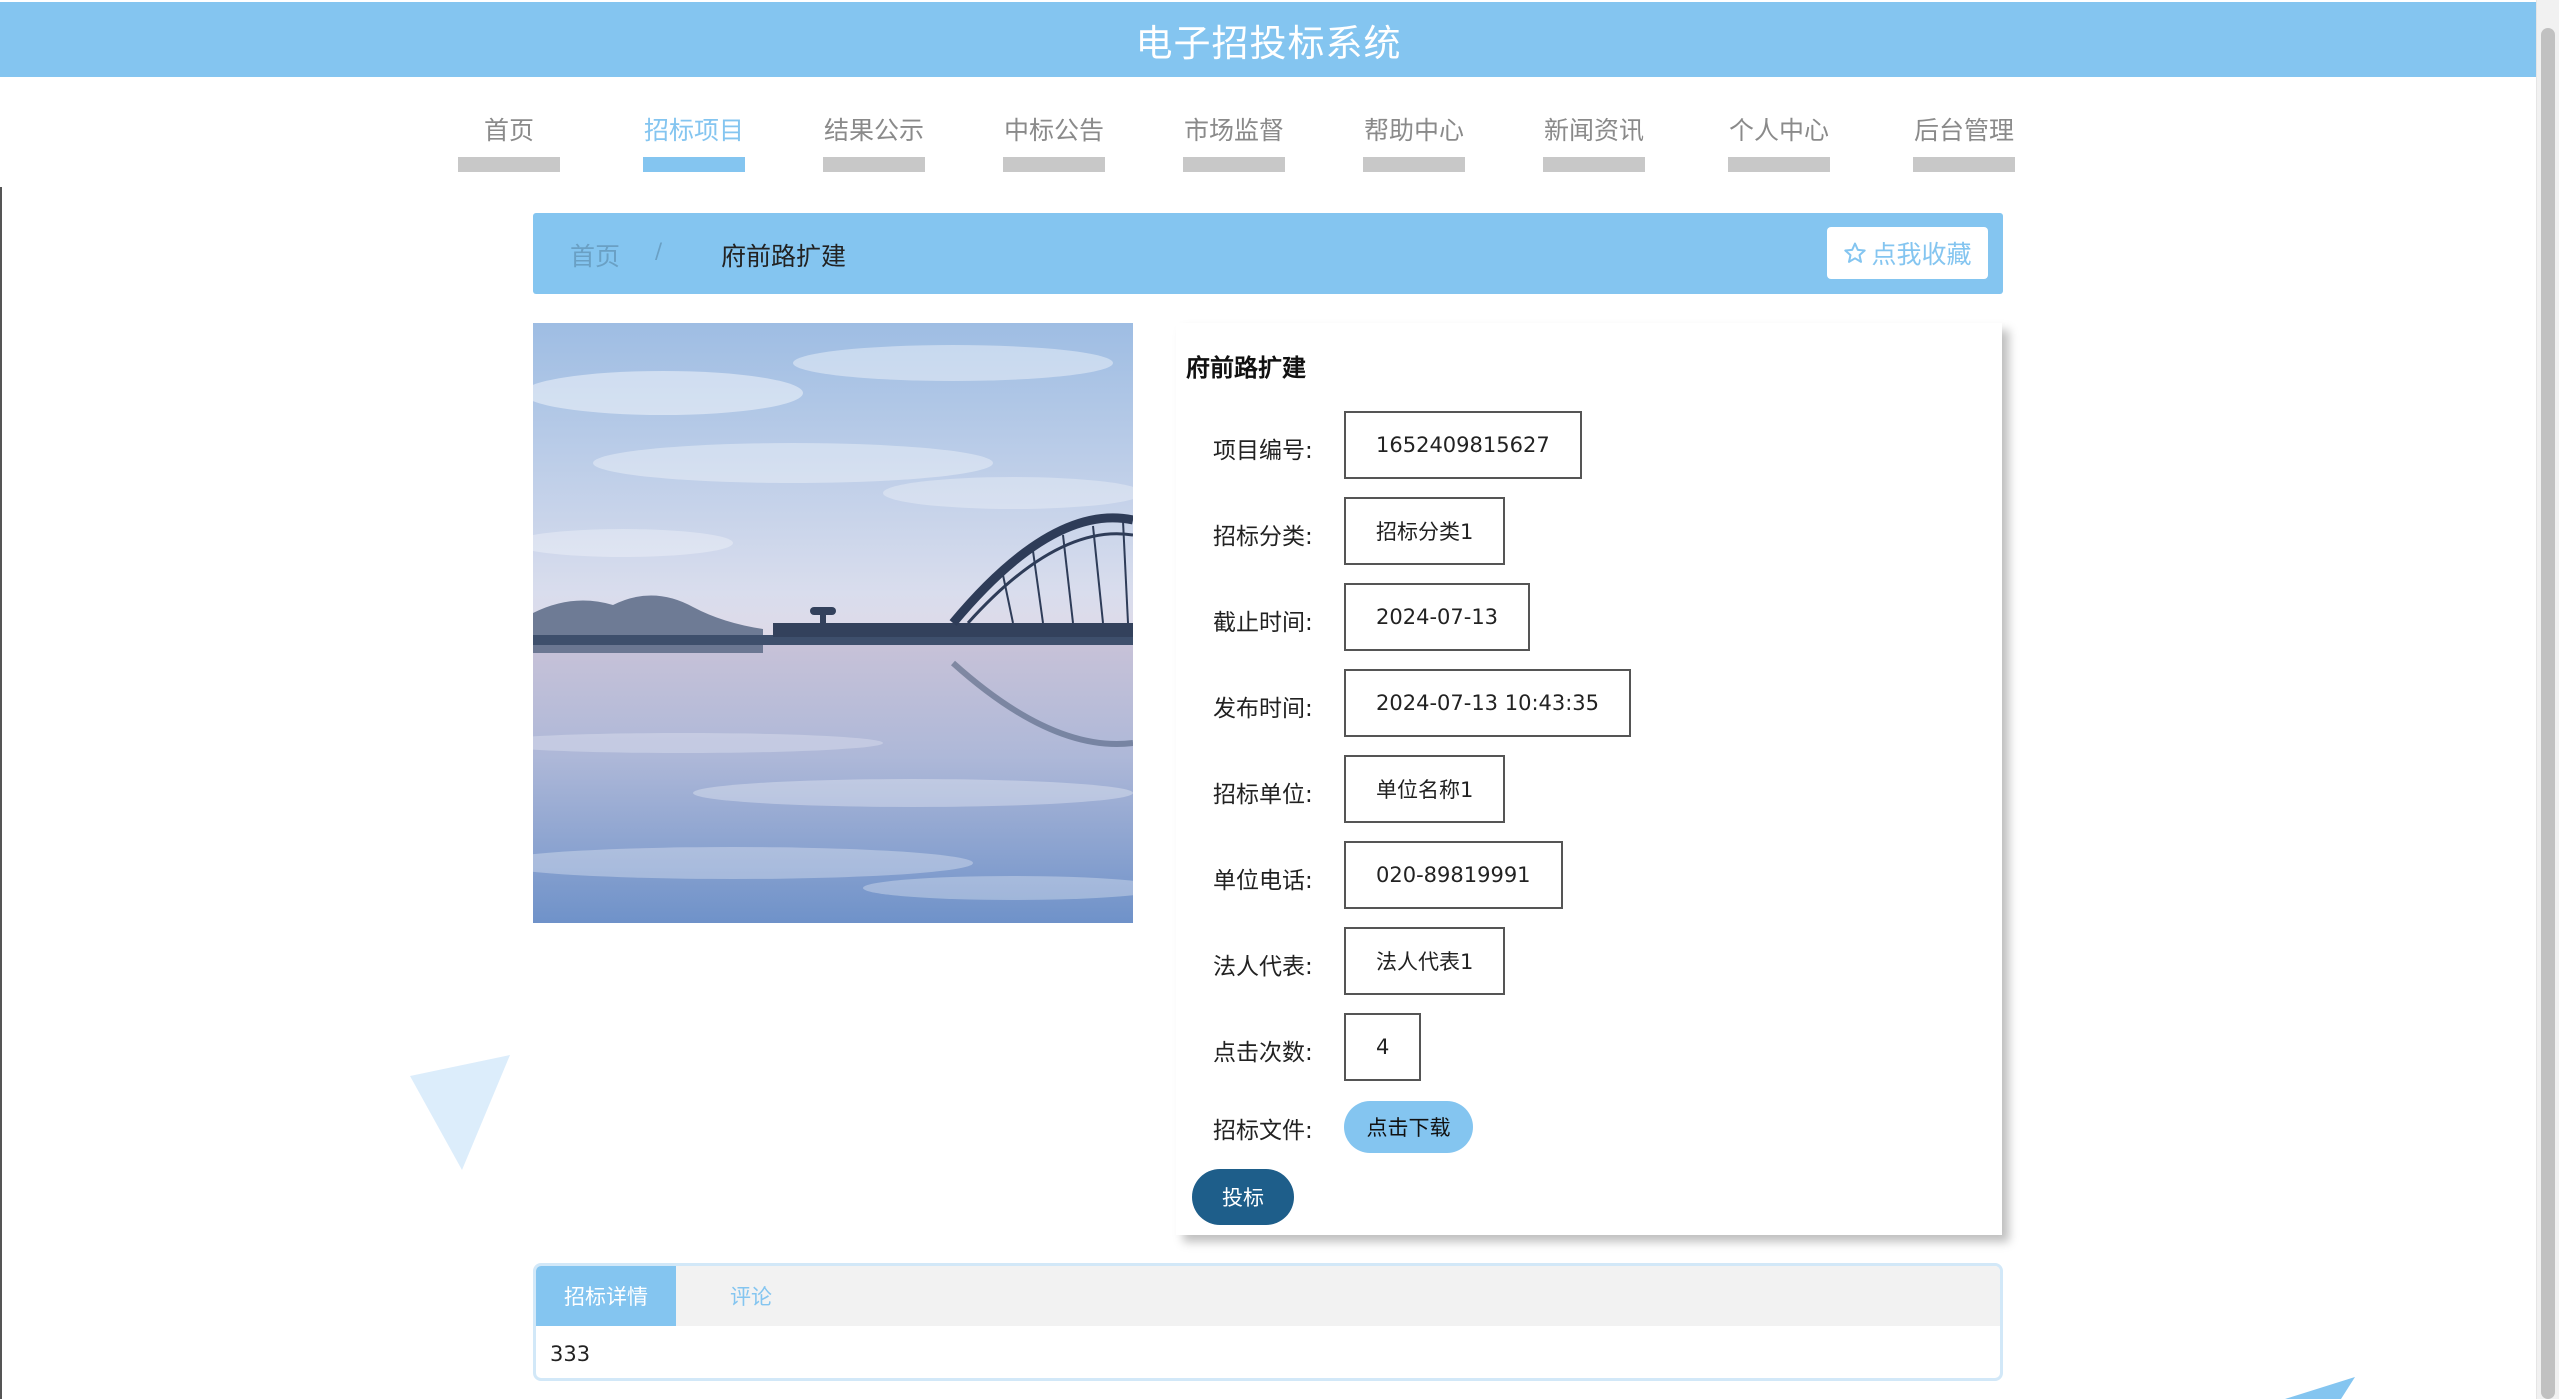 The image size is (2559, 1399). What do you see at coordinates (1263, 623) in the screenshot?
I see `field-label: 截止时间:` at bounding box center [1263, 623].